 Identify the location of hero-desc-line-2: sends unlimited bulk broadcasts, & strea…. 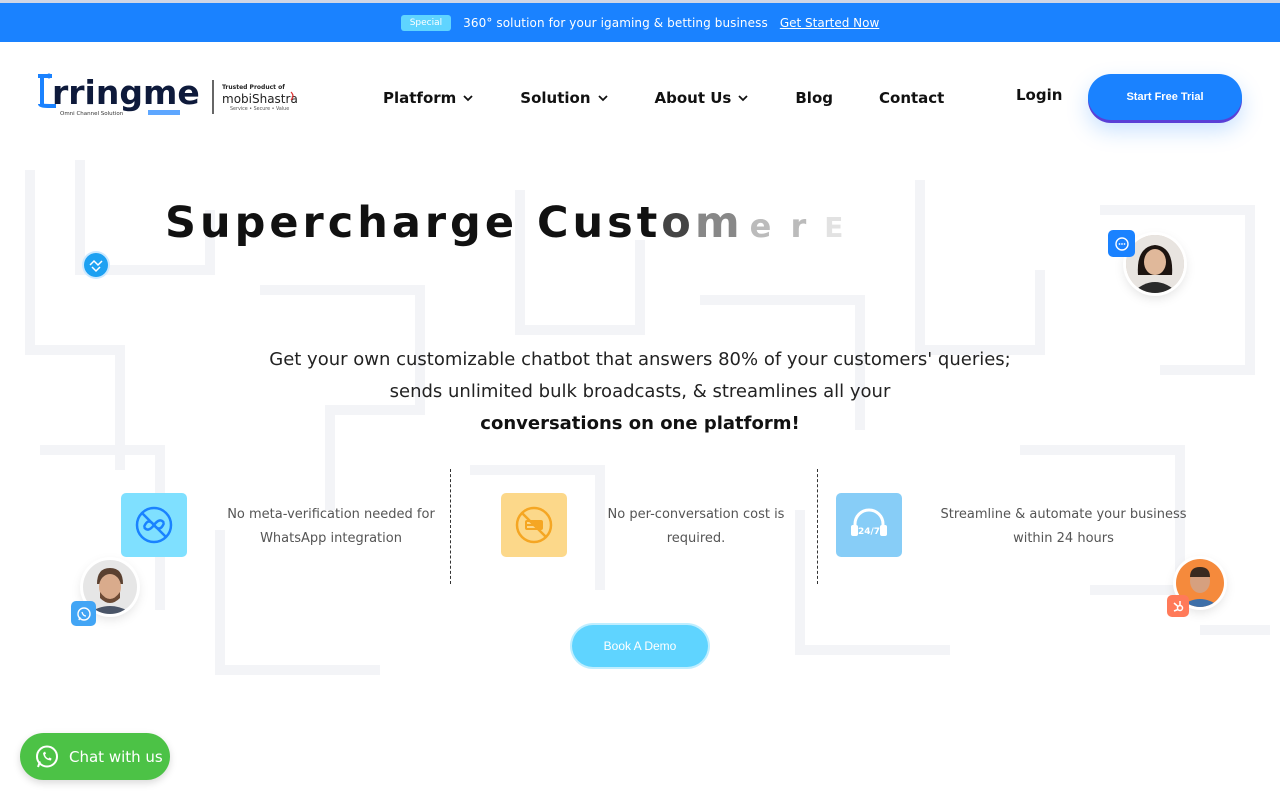
(640, 391).